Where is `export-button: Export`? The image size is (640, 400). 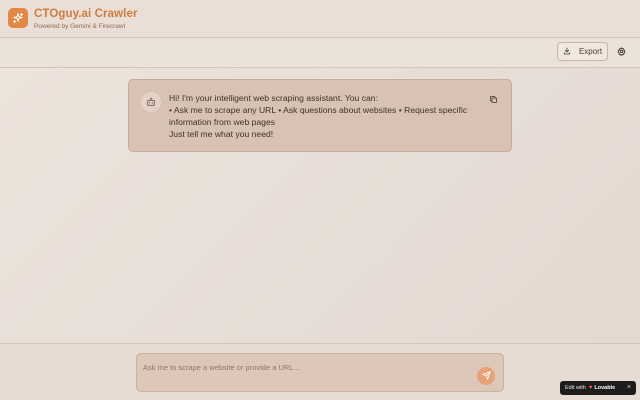
export-button: Export is located at coordinates (582, 51).